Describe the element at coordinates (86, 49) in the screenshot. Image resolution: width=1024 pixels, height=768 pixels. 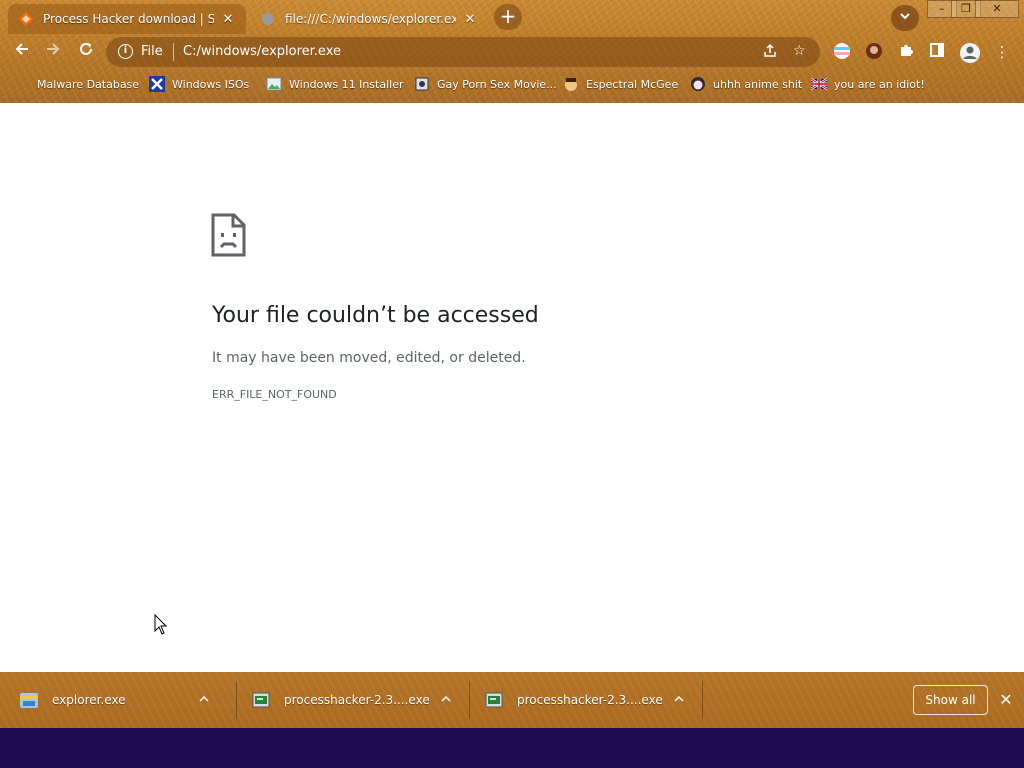
I see `reload-icon` at that location.